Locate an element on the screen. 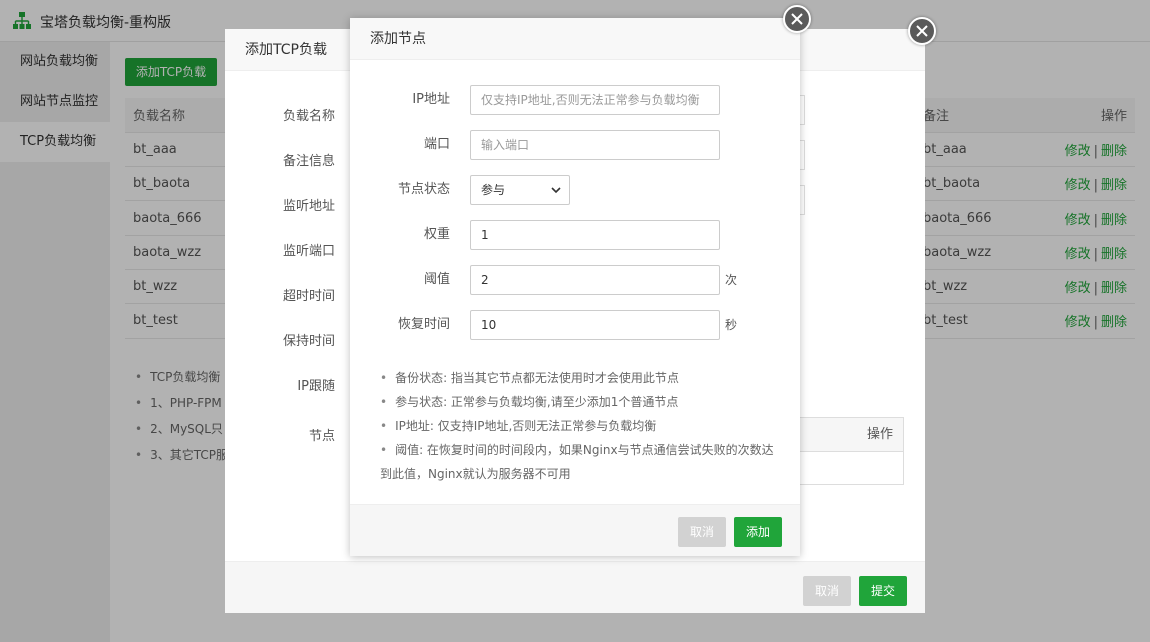  ip-label: IP地址 is located at coordinates (431, 99).